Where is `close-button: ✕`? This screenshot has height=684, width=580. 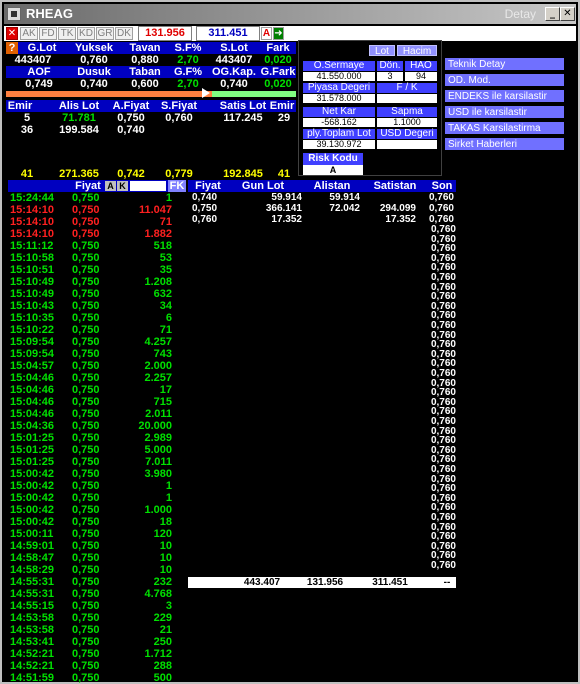
close-button: ✕ is located at coordinates (567, 14).